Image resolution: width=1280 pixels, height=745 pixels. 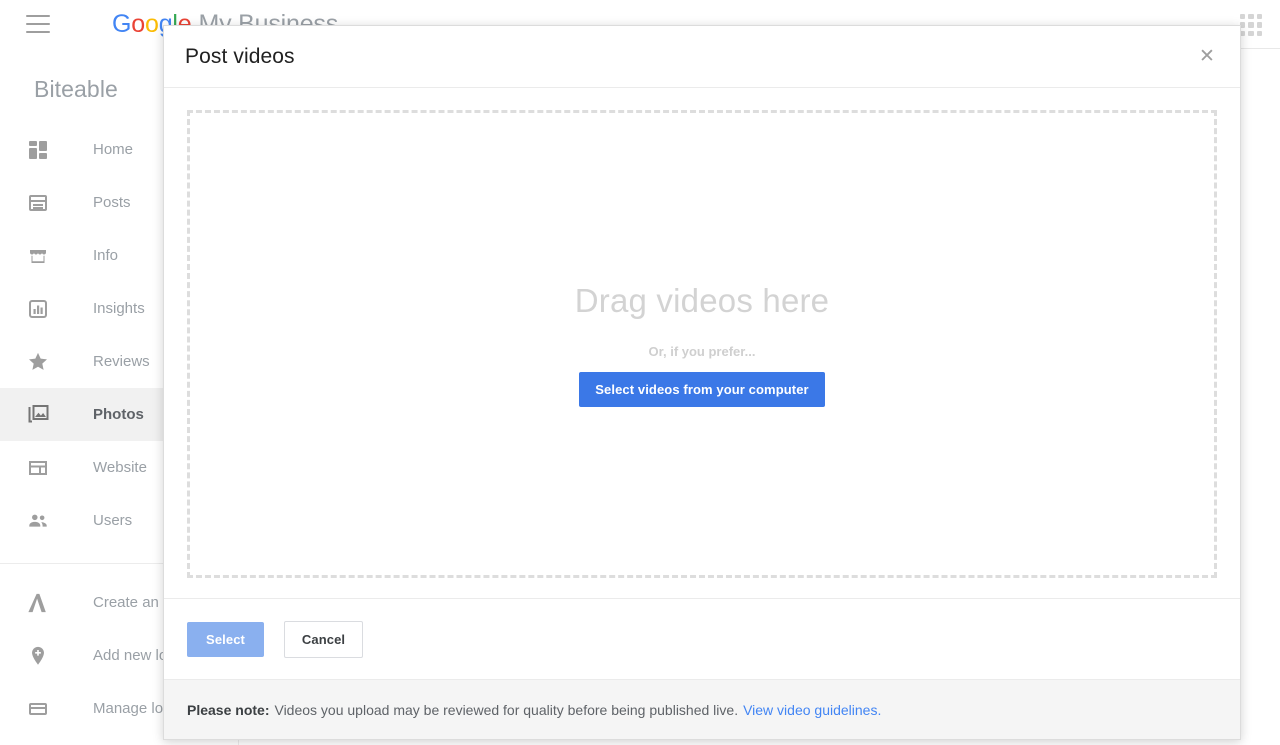 What do you see at coordinates (112, 202) in the screenshot?
I see `sidebar-item-label: Posts` at bounding box center [112, 202].